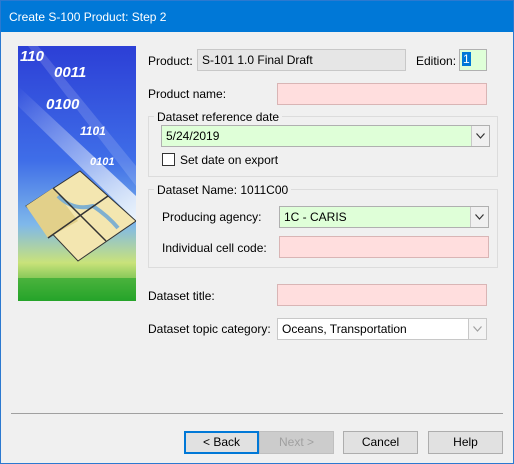  What do you see at coordinates (465, 442) in the screenshot?
I see `help-button: Help` at bounding box center [465, 442].